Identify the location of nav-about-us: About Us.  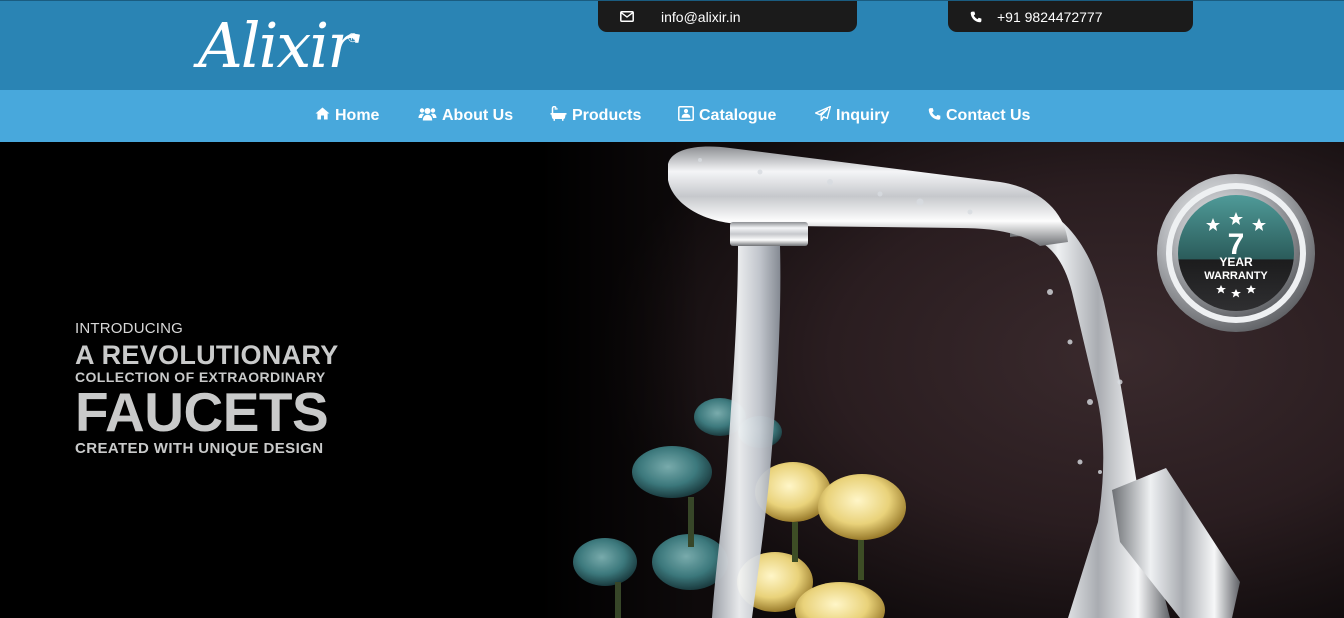
(465, 116).